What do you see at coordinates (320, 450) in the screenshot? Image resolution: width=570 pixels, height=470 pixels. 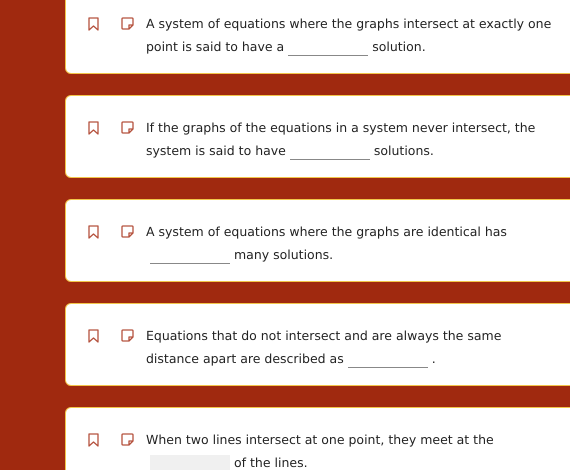 I see `question-text: When two lines intersect at one point, they meet at the of the lines.` at bounding box center [320, 450].